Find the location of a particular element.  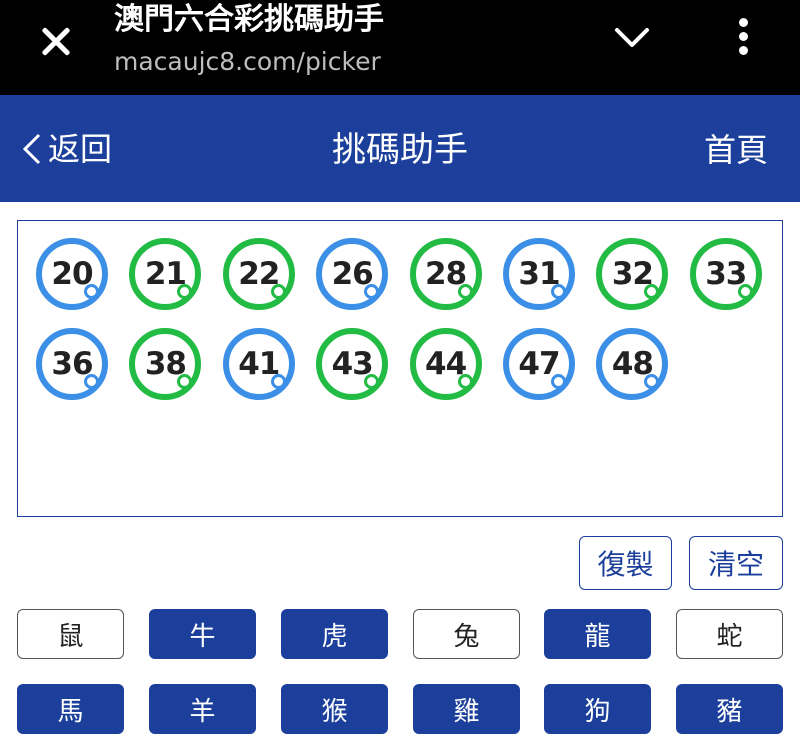

browser-url: macaujc8.com/picker is located at coordinates (247, 62).